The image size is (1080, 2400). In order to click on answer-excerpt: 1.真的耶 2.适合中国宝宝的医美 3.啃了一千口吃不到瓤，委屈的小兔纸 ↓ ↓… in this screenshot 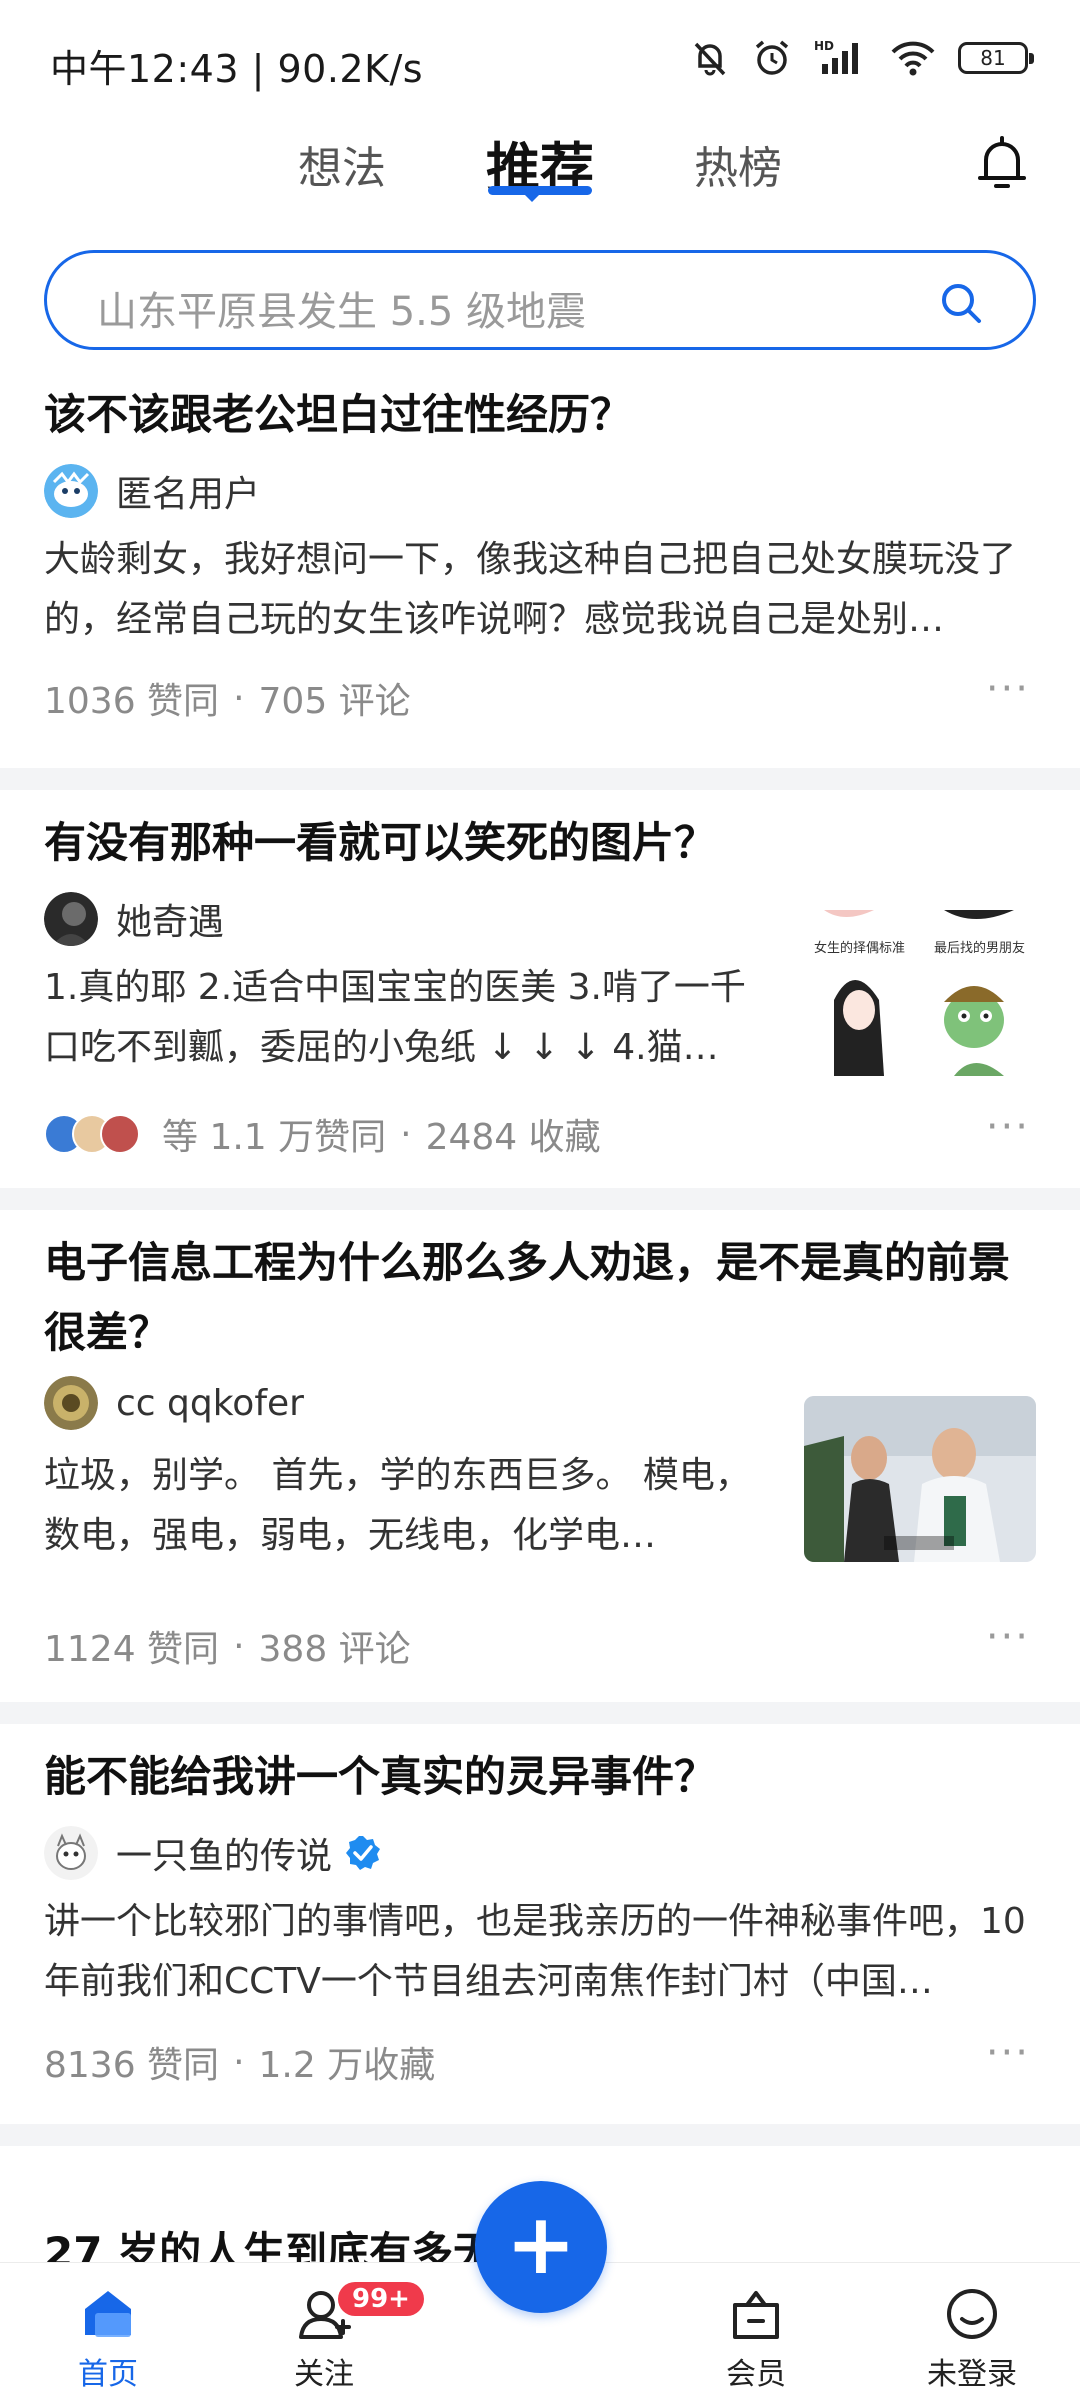, I will do `click(409, 1018)`.